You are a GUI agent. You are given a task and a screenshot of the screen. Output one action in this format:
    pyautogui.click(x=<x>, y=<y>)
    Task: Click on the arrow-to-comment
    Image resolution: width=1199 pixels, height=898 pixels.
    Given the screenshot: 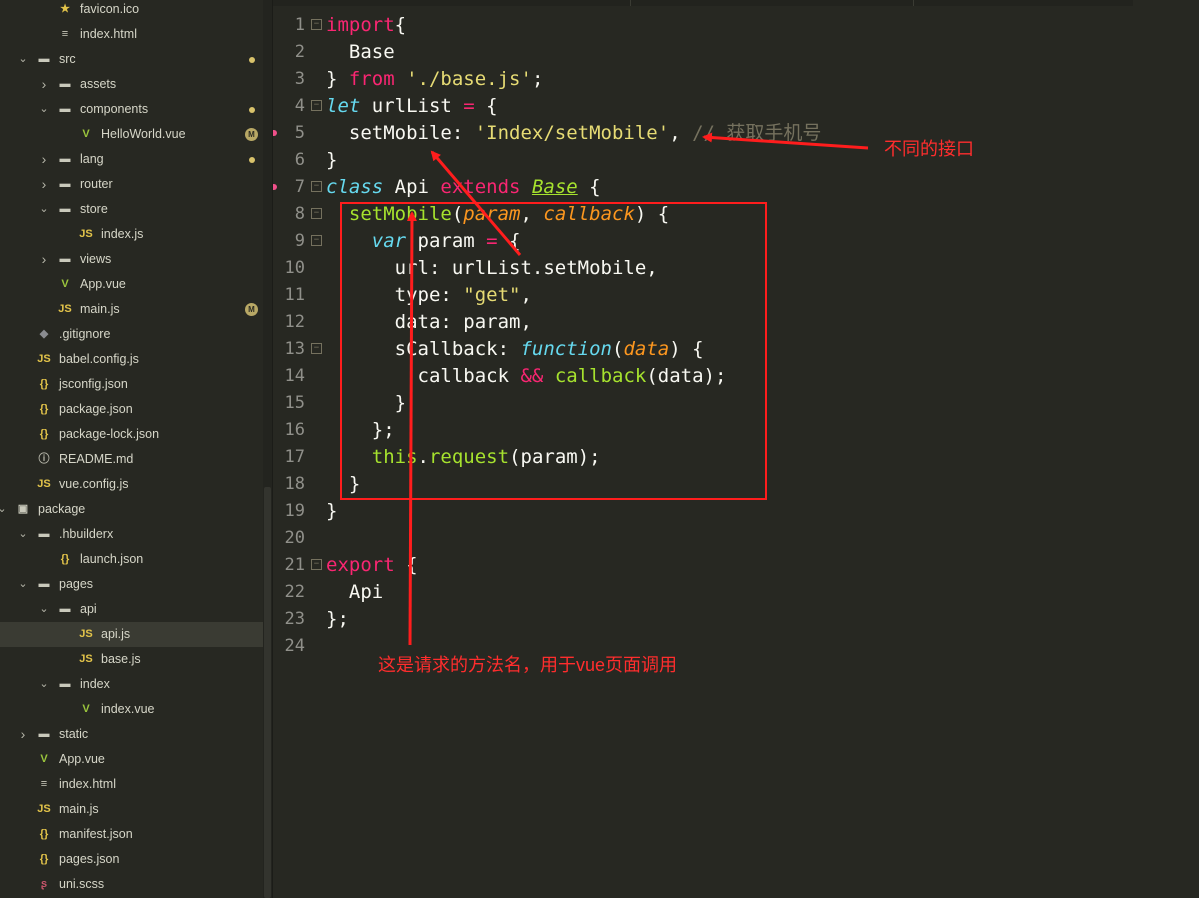 What is the action you would take?
    pyautogui.click(x=785, y=141)
    